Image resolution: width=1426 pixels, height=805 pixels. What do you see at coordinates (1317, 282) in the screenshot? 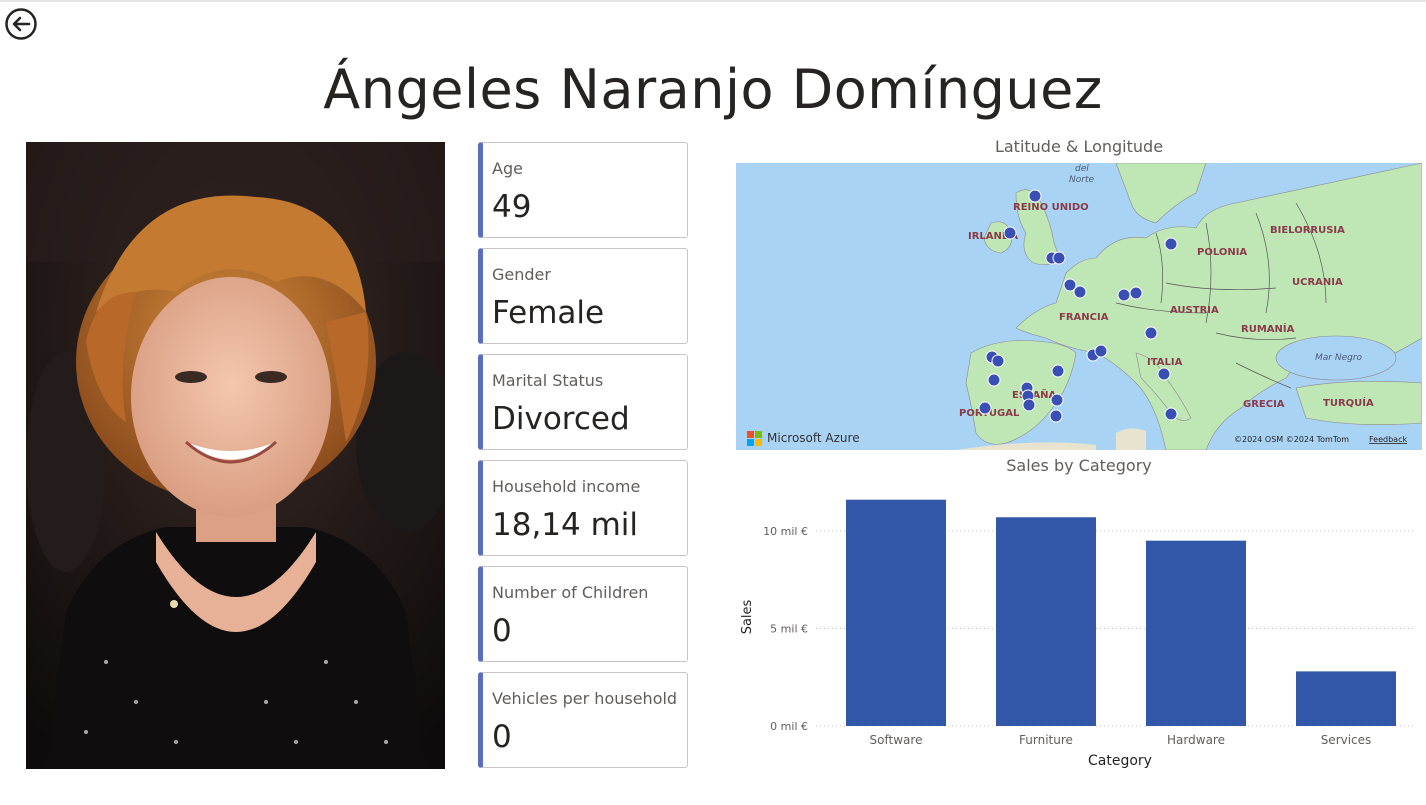
I see `map-label-ucrania: UCRANIA` at bounding box center [1317, 282].